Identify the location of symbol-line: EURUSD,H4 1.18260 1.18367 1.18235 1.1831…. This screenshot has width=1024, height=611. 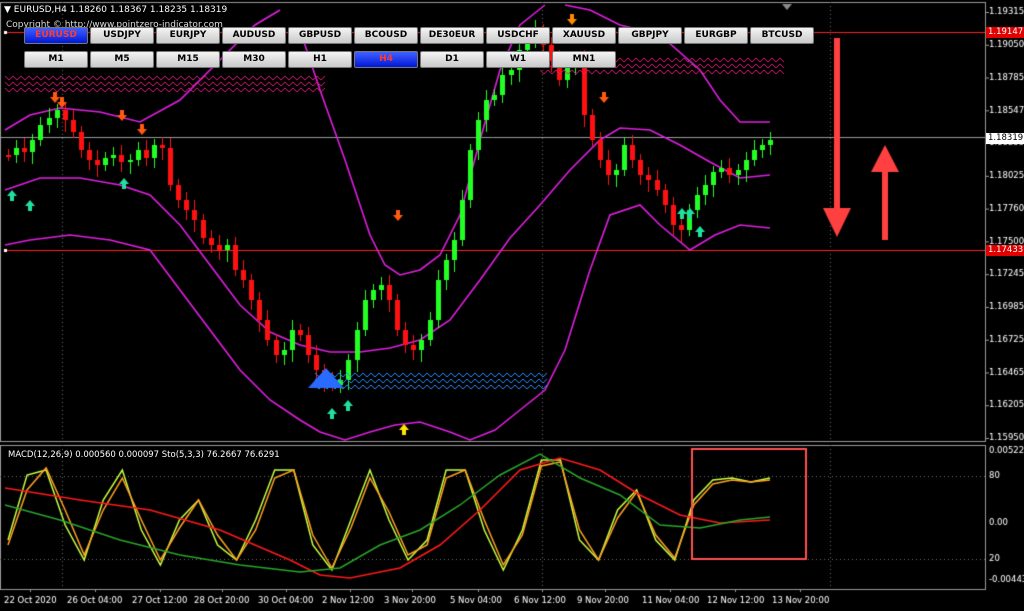
(120, 10).